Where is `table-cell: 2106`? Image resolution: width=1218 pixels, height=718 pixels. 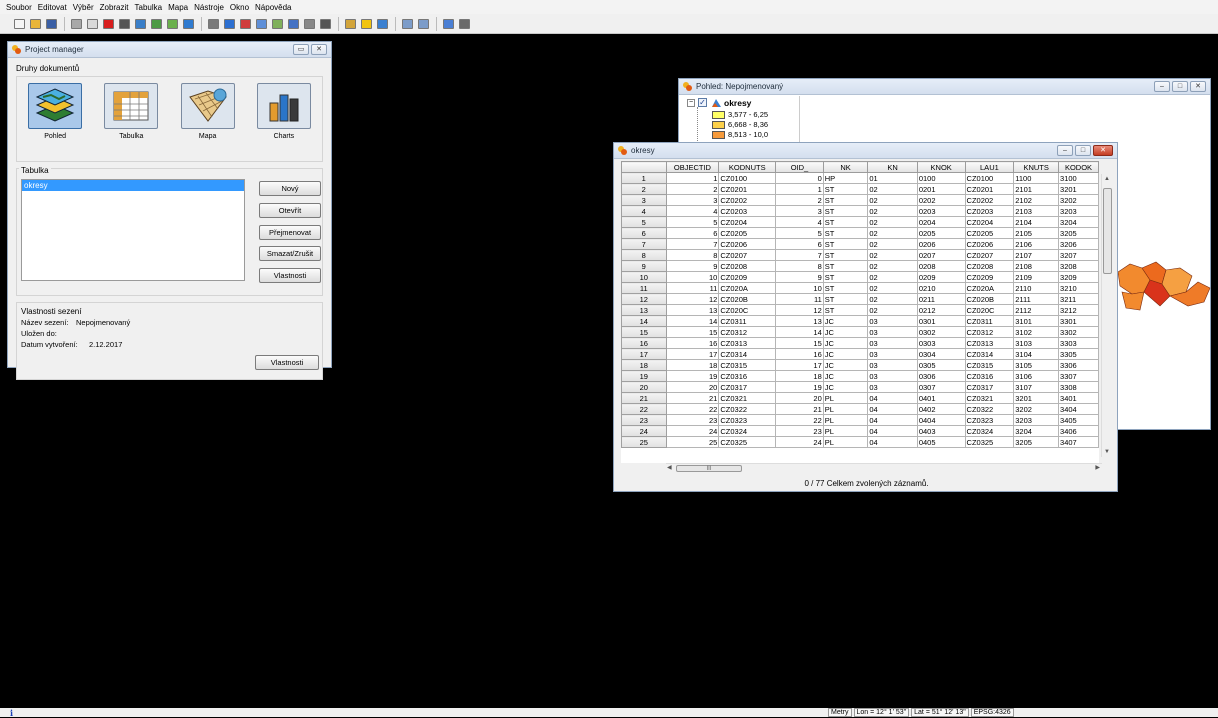
table-cell: 2106 is located at coordinates (1036, 244).